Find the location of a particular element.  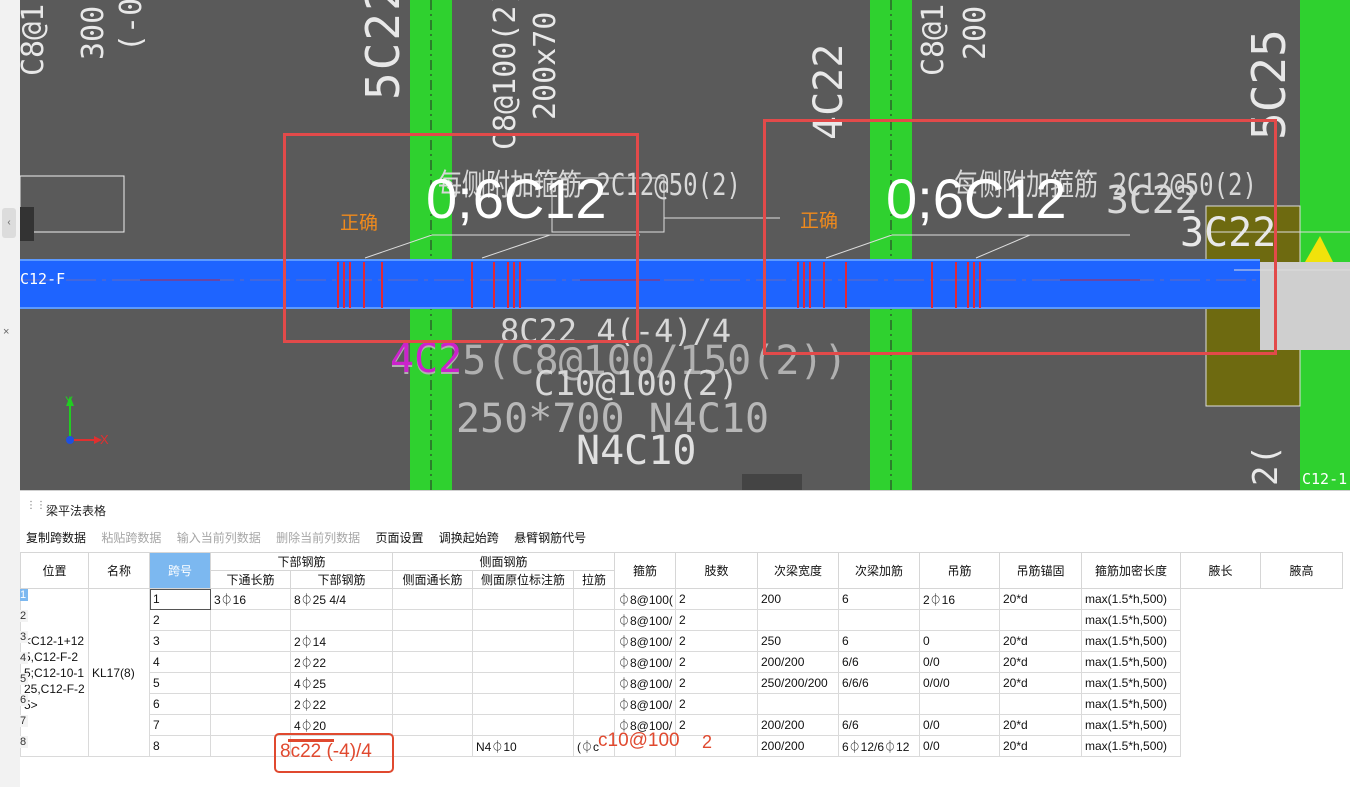

col-hanger-anchor: 吊筋锚固 is located at coordinates (1040, 570).